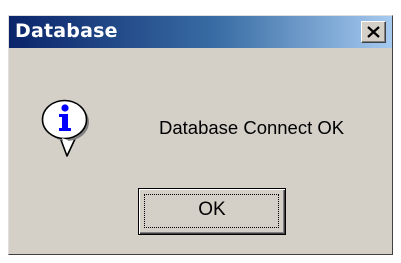  I want to click on close-button, so click(373, 32).